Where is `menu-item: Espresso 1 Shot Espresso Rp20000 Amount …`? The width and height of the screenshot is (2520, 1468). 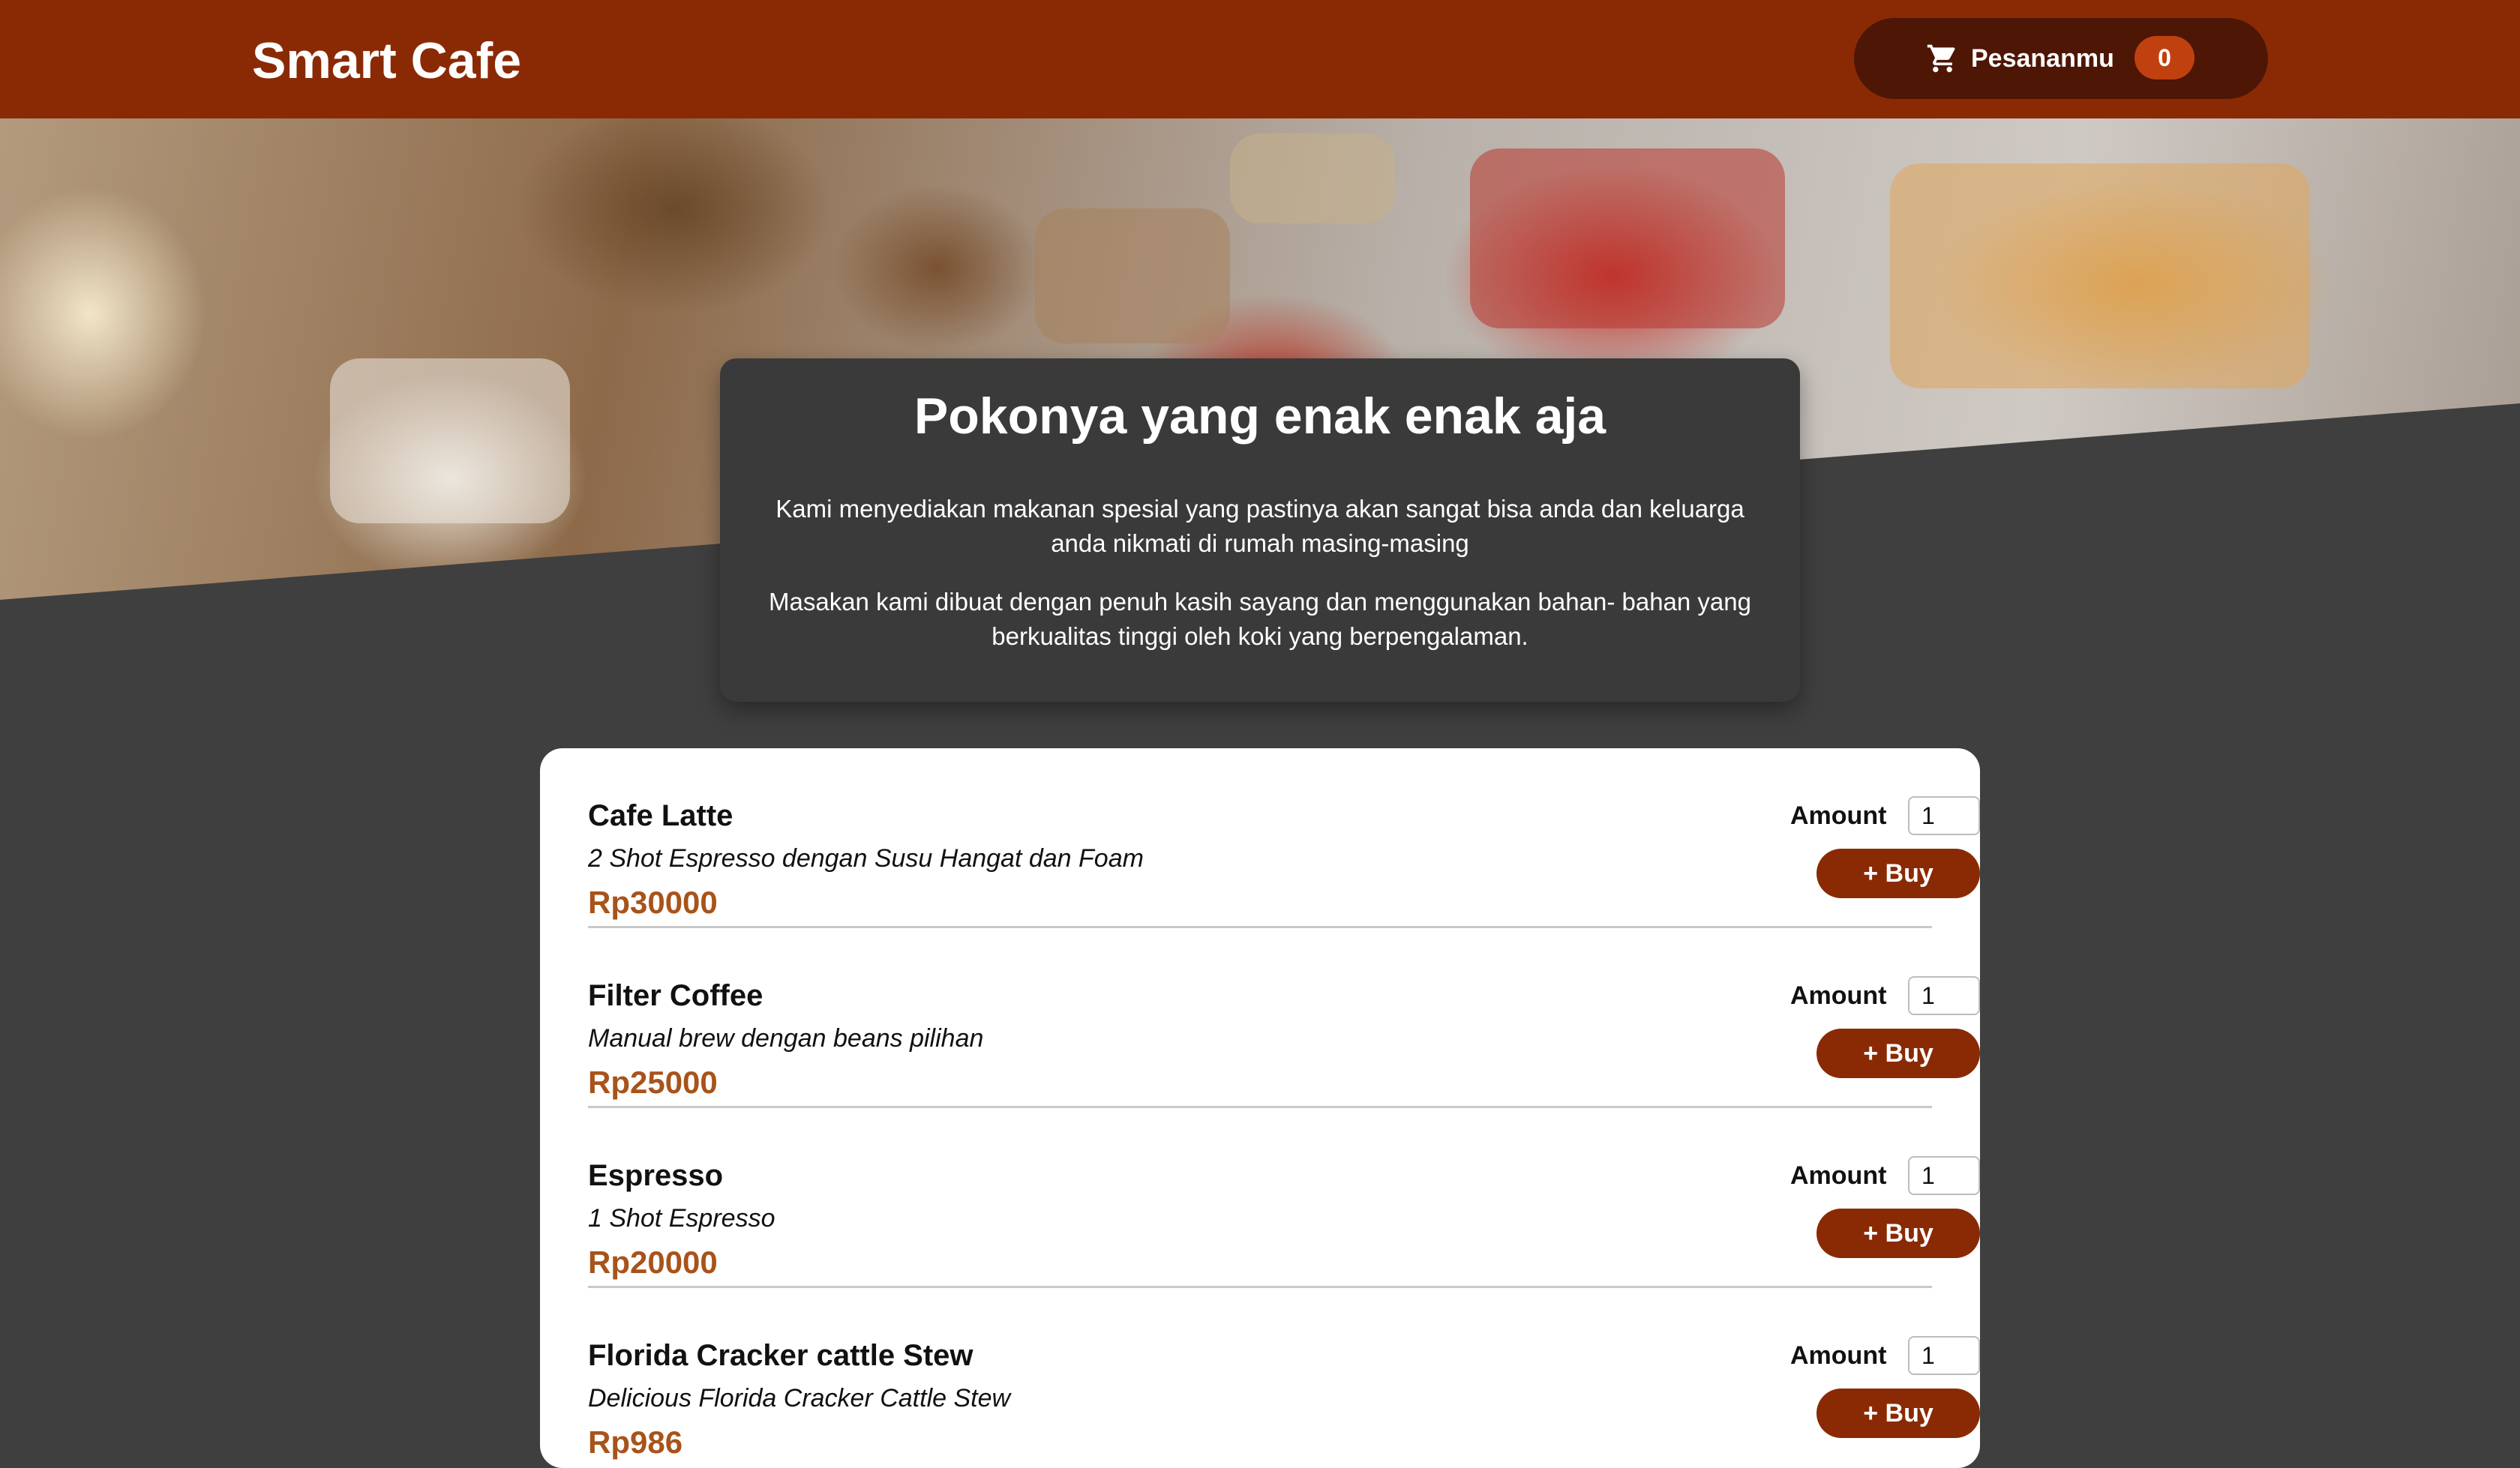
menu-item: Espresso 1 Shot Espresso Rp20000 Amount … is located at coordinates (1284, 1198).